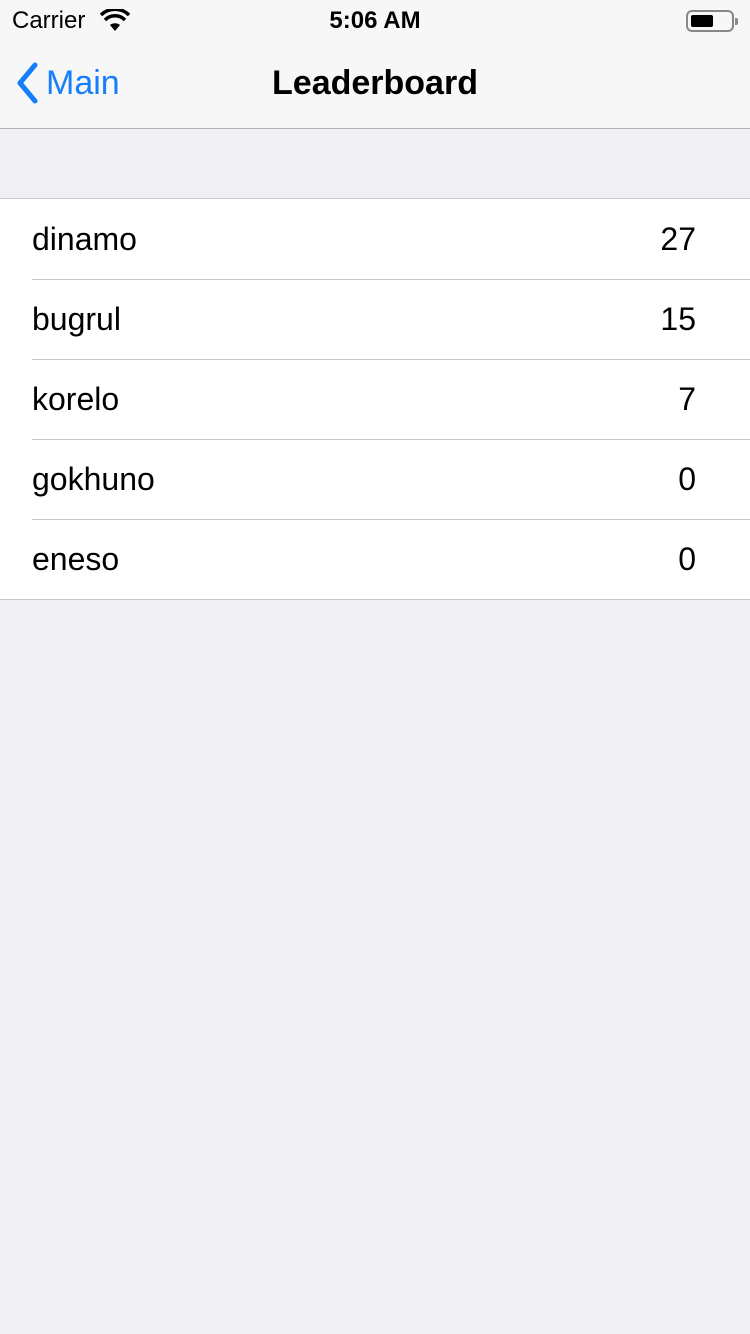  I want to click on table-row: gokhuno 0, so click(375, 479).